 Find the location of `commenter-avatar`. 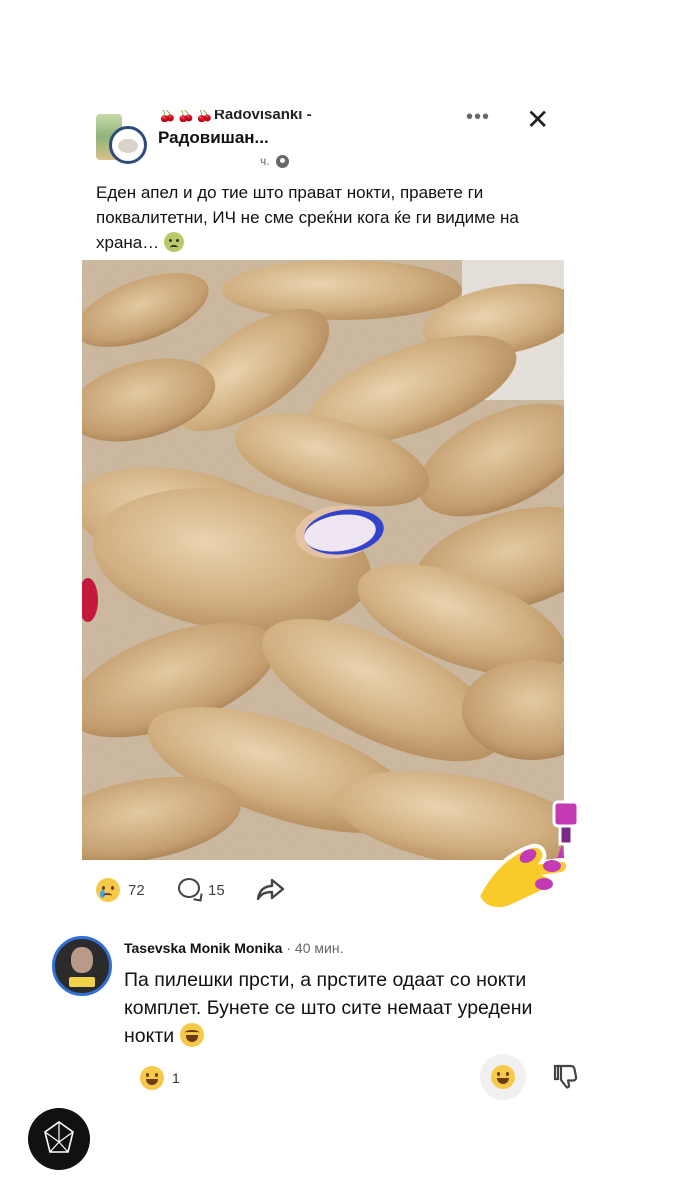

commenter-avatar is located at coordinates (82, 966).